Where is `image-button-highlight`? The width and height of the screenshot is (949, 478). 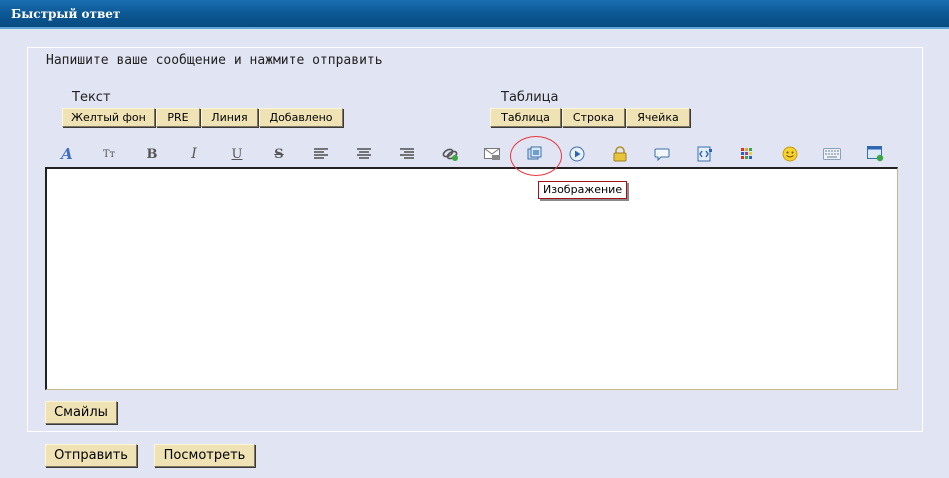 image-button-highlight is located at coordinates (536, 156).